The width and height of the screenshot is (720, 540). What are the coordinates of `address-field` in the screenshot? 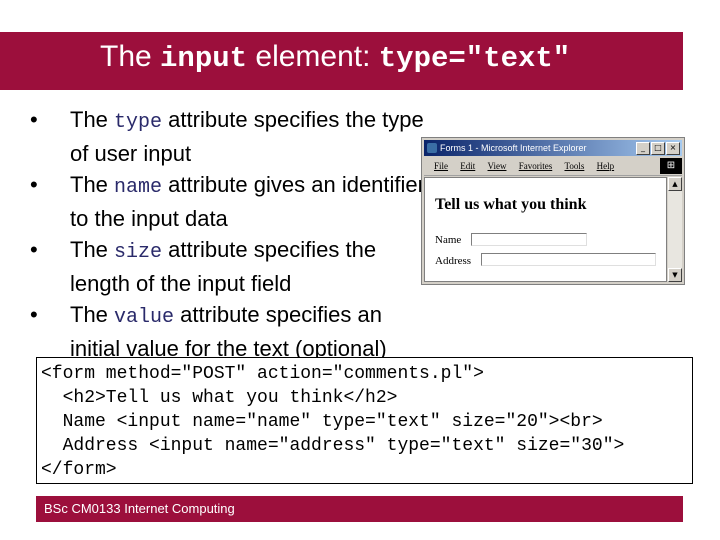 It's located at (568, 259).